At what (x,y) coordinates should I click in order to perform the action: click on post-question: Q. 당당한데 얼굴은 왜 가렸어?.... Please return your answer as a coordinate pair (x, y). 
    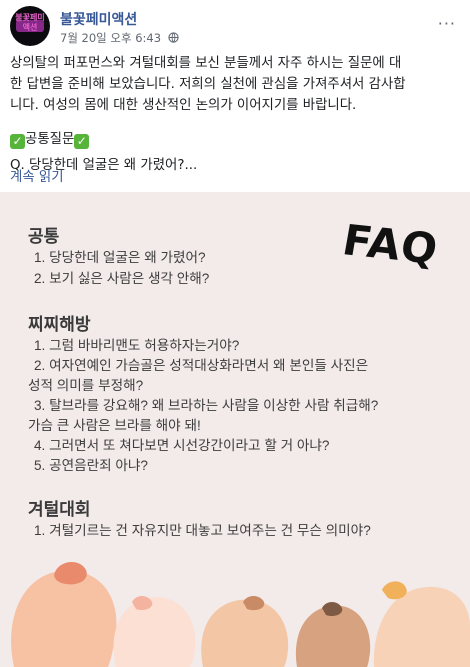
    Looking at the image, I should click on (104, 165).